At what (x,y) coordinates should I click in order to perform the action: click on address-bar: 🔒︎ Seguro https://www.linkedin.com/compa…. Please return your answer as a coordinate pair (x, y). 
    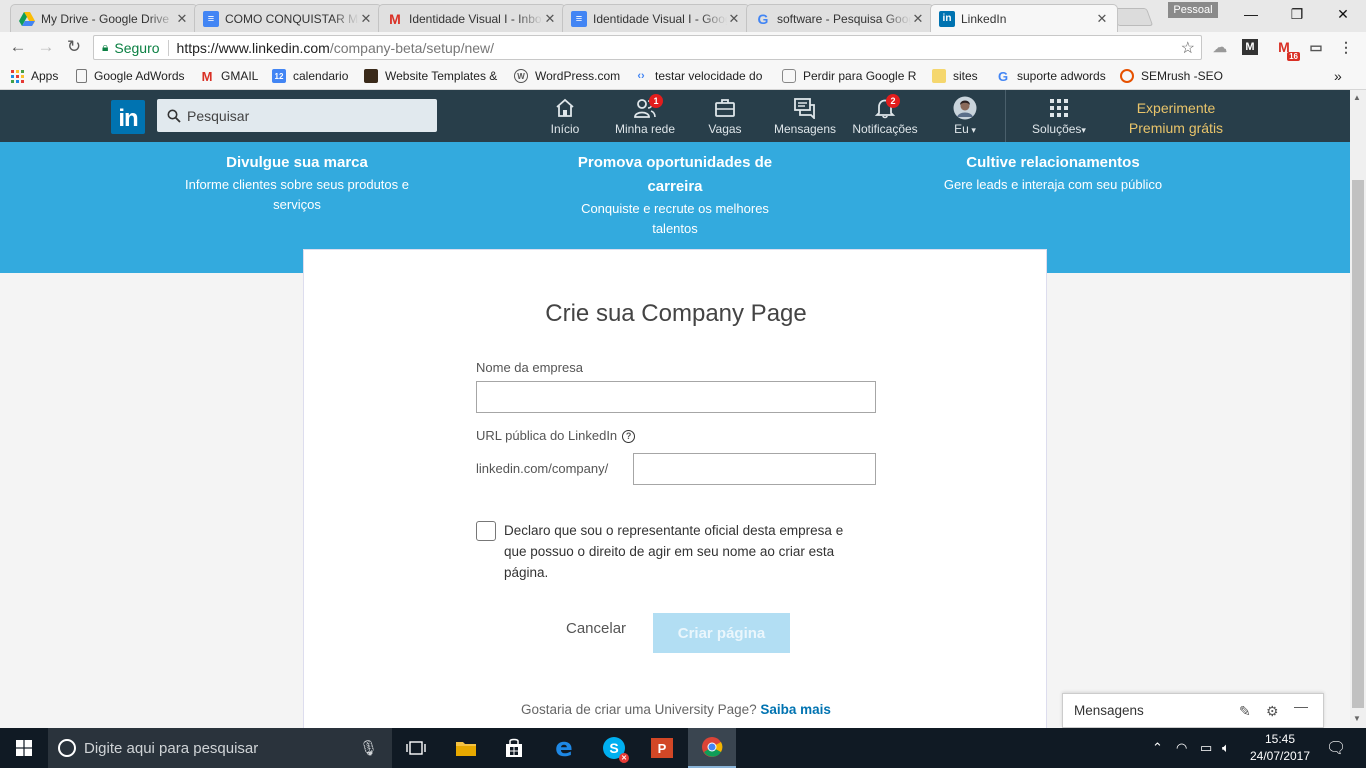
    Looking at the image, I should click on (647, 47).